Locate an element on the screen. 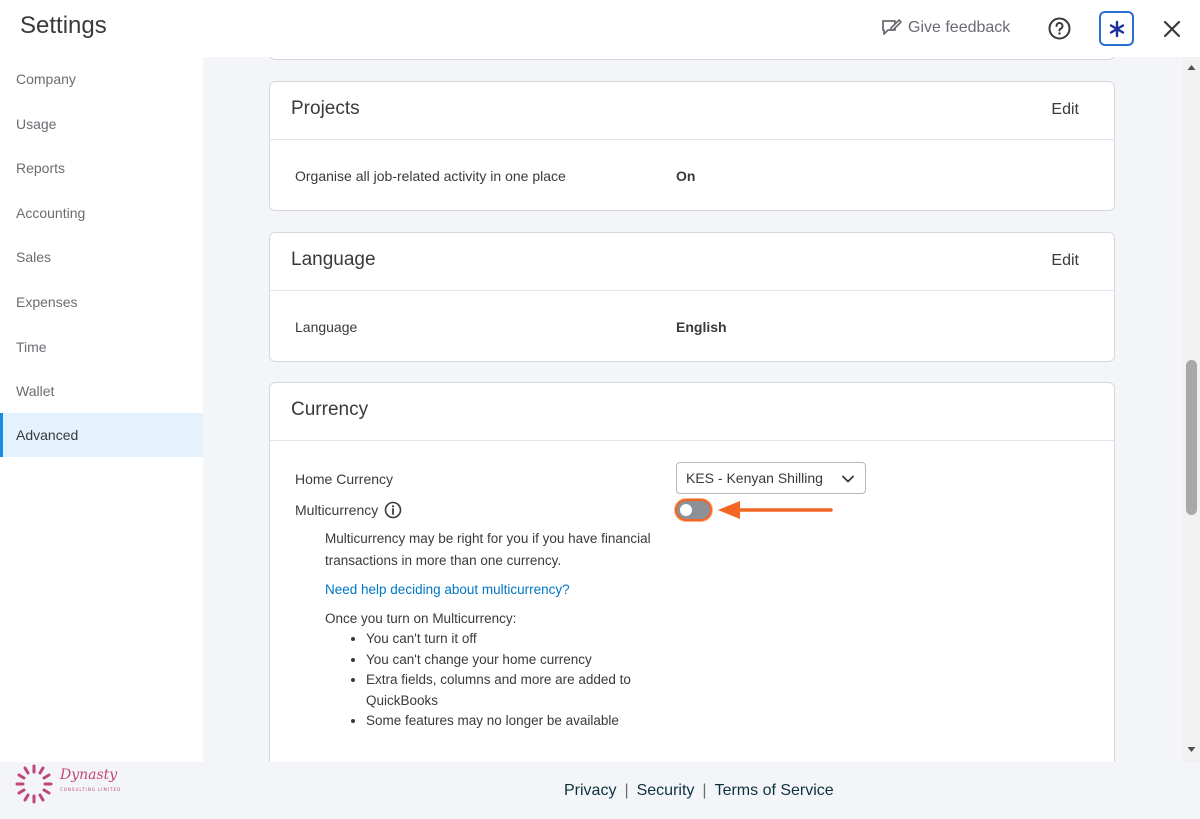 The height and width of the screenshot is (819, 1200). header: Settings Give feedback is located at coordinates (600, 28).